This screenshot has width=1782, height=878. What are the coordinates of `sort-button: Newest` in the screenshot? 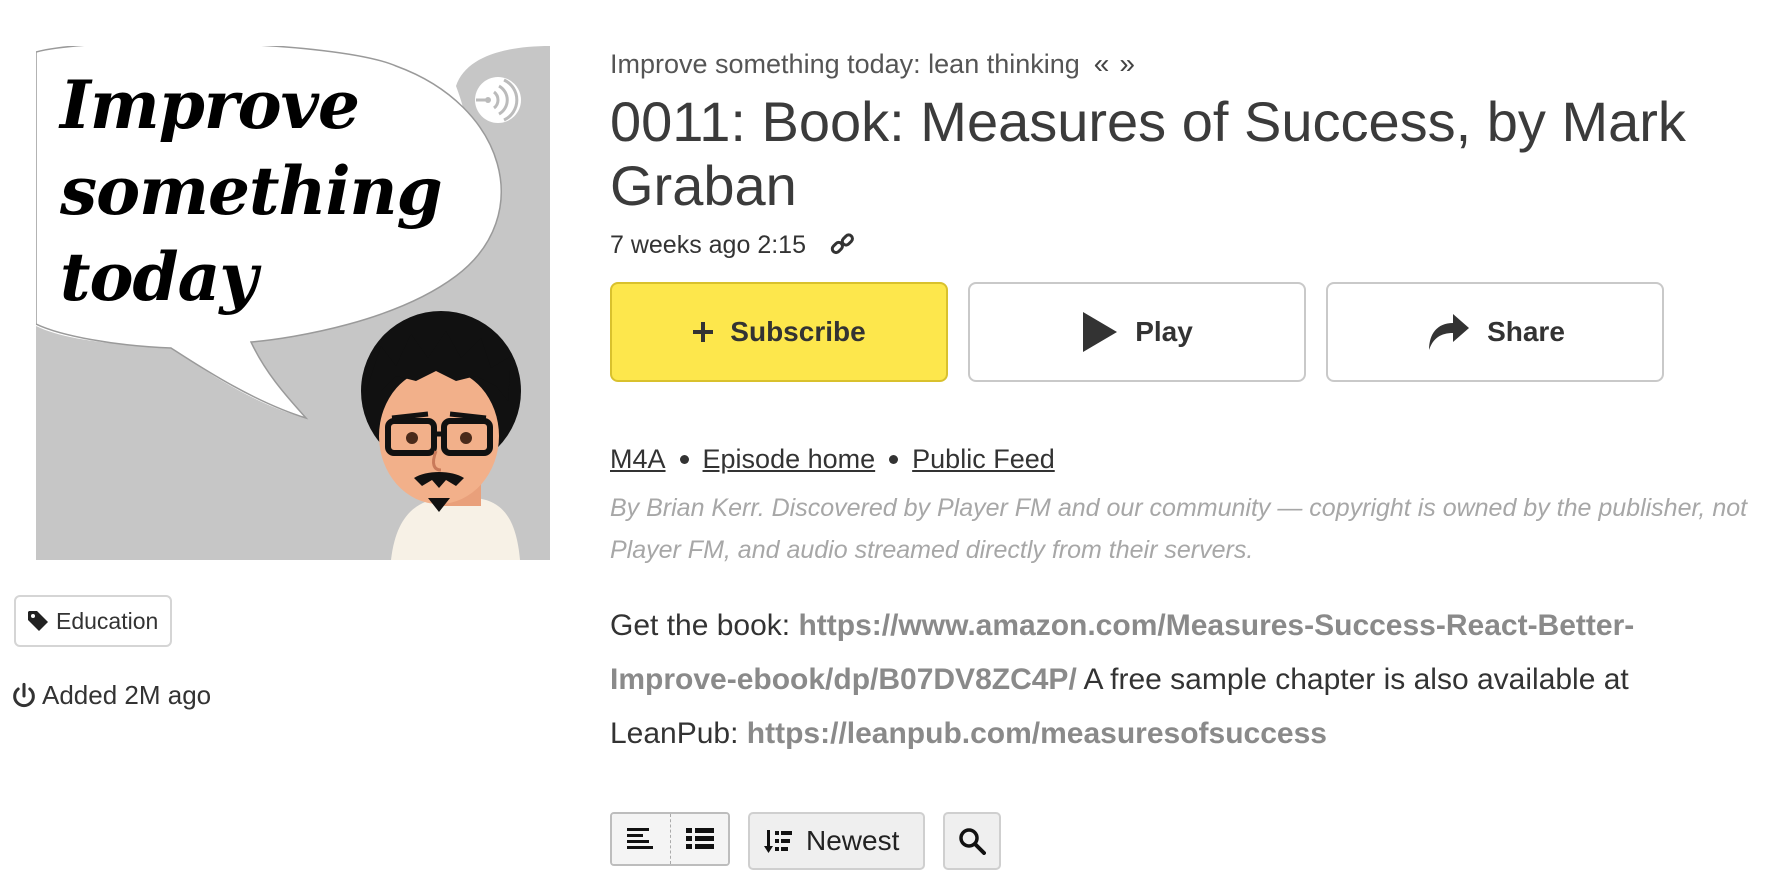 It's located at (837, 841).